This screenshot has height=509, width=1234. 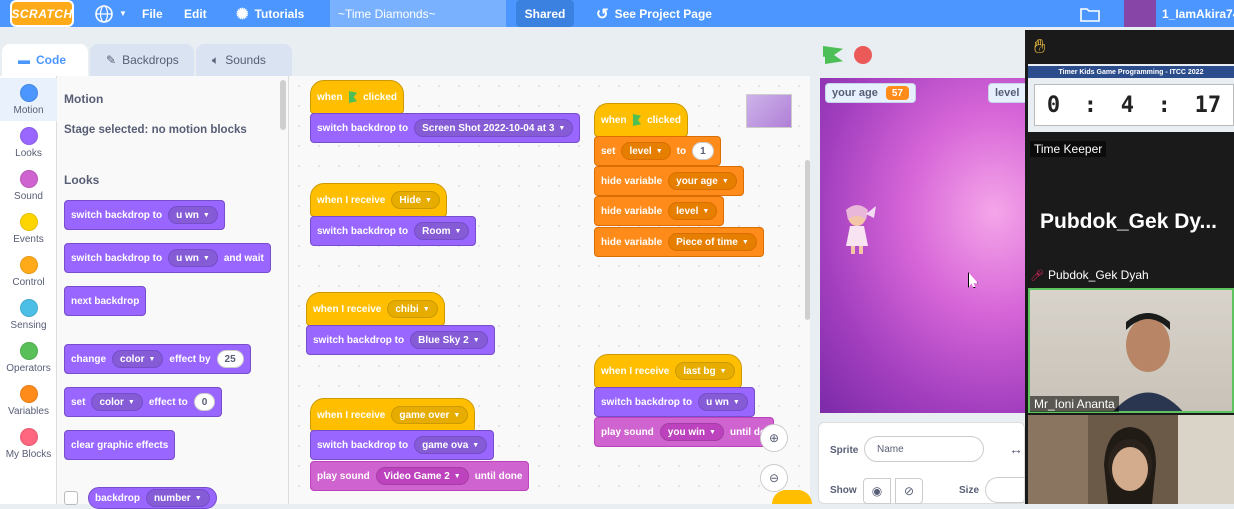 I want to click on hide-sprite-button: ⊘, so click(x=909, y=491).